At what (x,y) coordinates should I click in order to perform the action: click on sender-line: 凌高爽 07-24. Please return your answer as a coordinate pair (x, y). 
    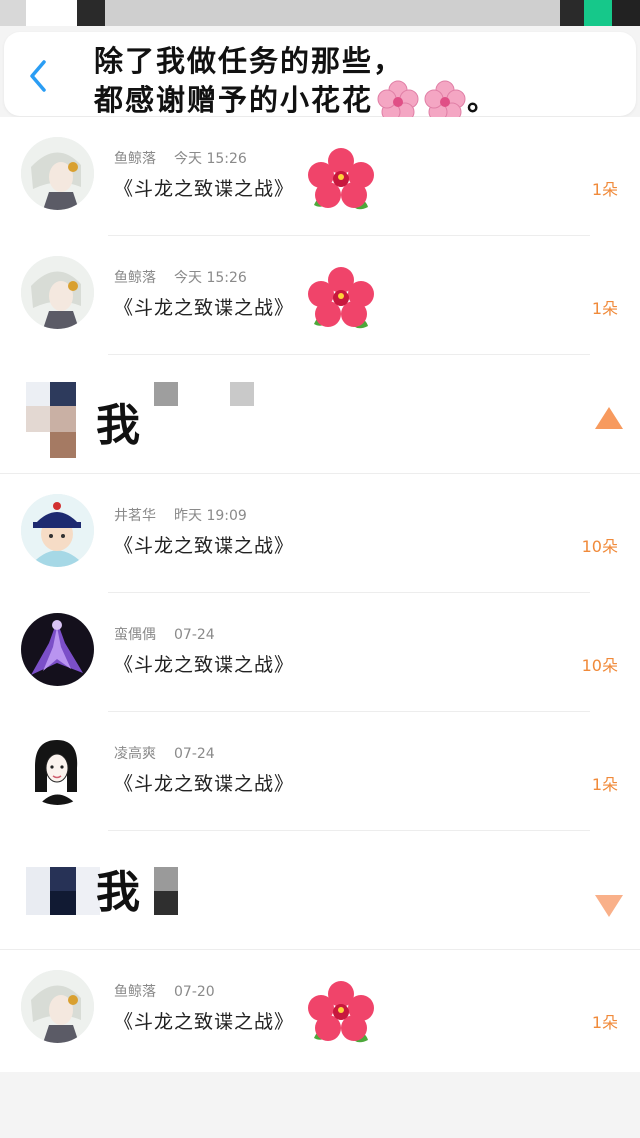
    Looking at the image, I should click on (164, 753).